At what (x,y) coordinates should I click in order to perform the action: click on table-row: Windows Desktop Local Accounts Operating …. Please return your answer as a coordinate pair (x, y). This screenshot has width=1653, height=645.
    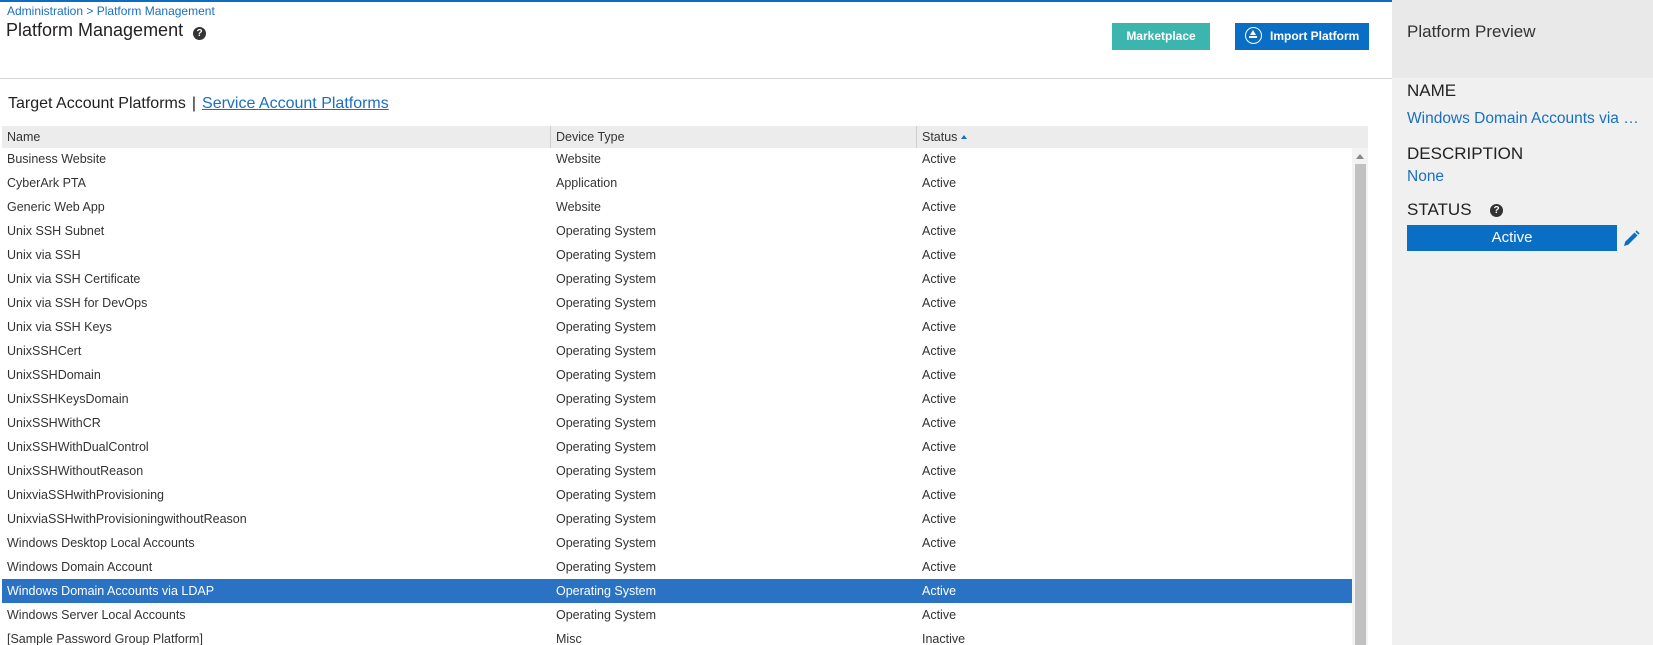
    Looking at the image, I should click on (677, 543).